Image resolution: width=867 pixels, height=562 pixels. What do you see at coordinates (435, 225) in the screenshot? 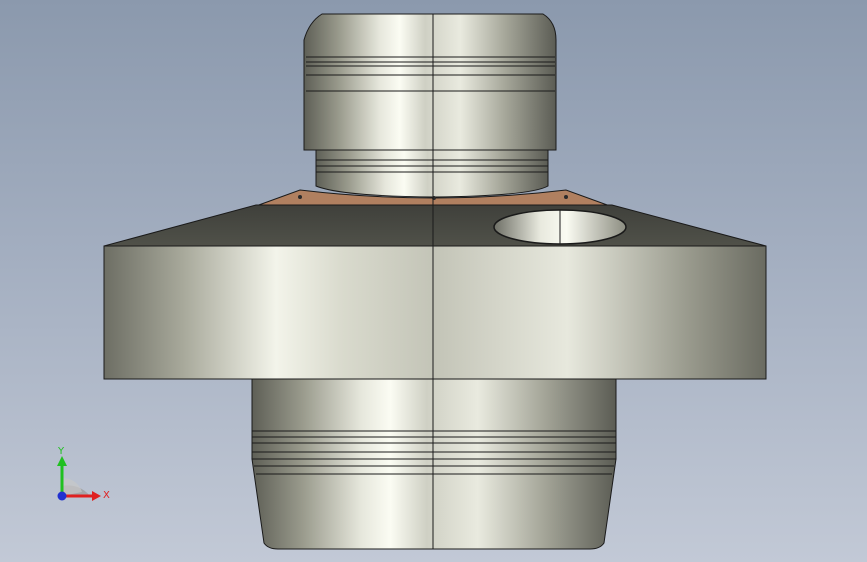
I see `flange-chamfer` at bounding box center [435, 225].